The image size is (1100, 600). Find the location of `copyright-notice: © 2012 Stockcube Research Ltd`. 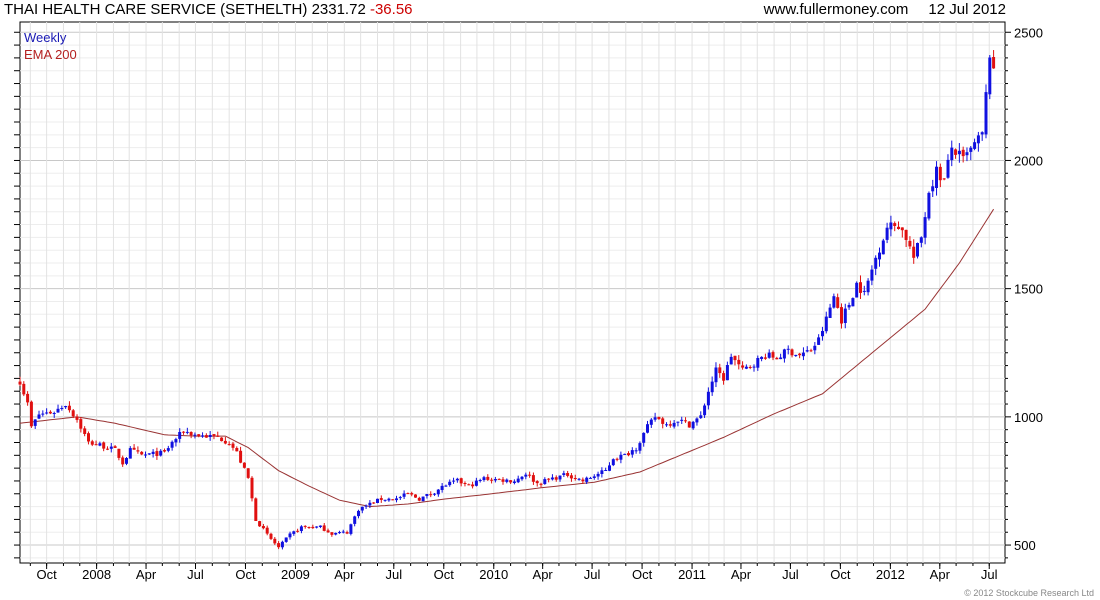

copyright-notice: © 2012 Stockcube Research Ltd is located at coordinates (1029, 593).